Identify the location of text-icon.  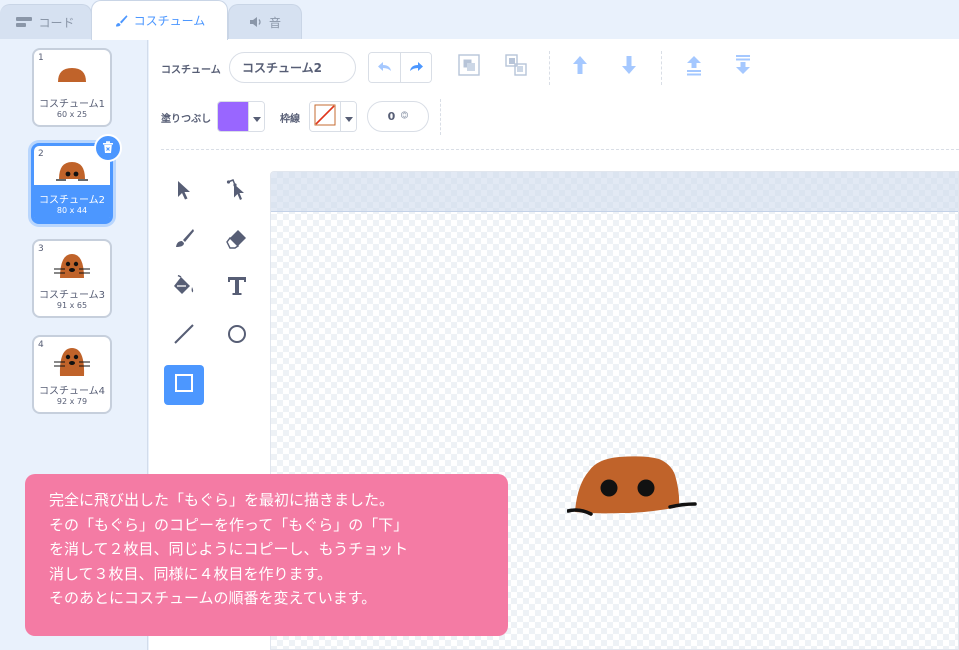
(237, 288).